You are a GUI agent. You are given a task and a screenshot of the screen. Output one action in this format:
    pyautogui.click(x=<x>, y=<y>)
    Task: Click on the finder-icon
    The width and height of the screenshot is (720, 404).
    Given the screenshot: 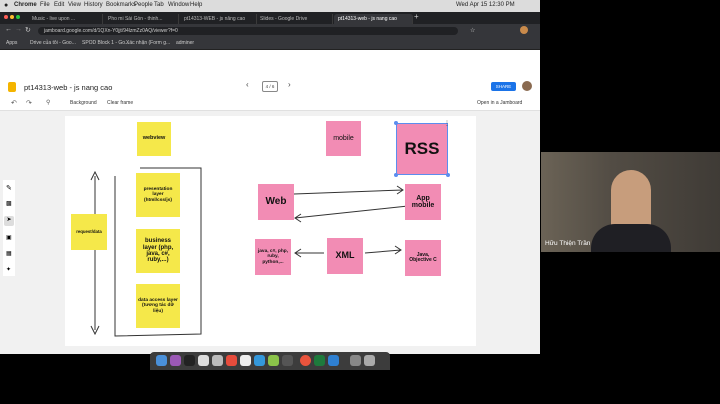 What is the action you would take?
    pyautogui.click(x=161, y=360)
    